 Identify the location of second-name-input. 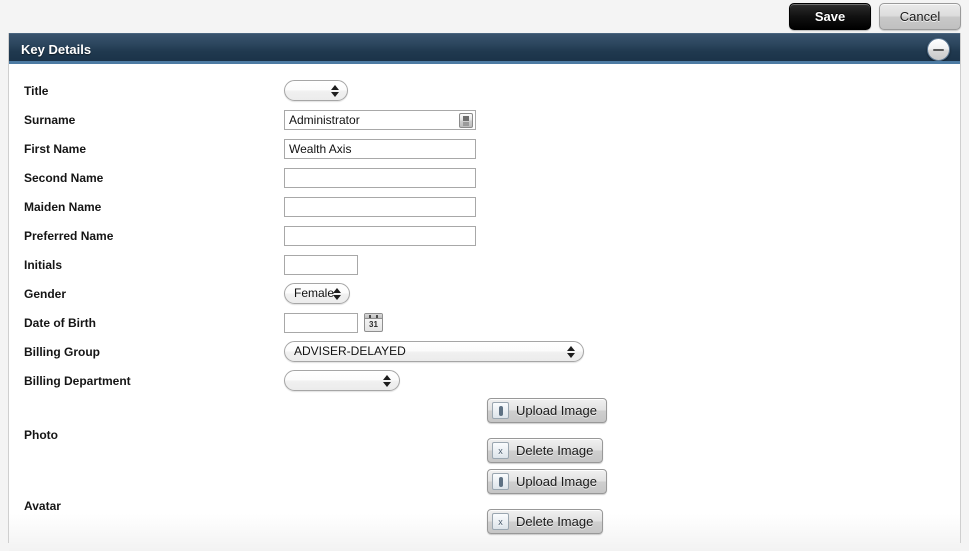
(380, 177).